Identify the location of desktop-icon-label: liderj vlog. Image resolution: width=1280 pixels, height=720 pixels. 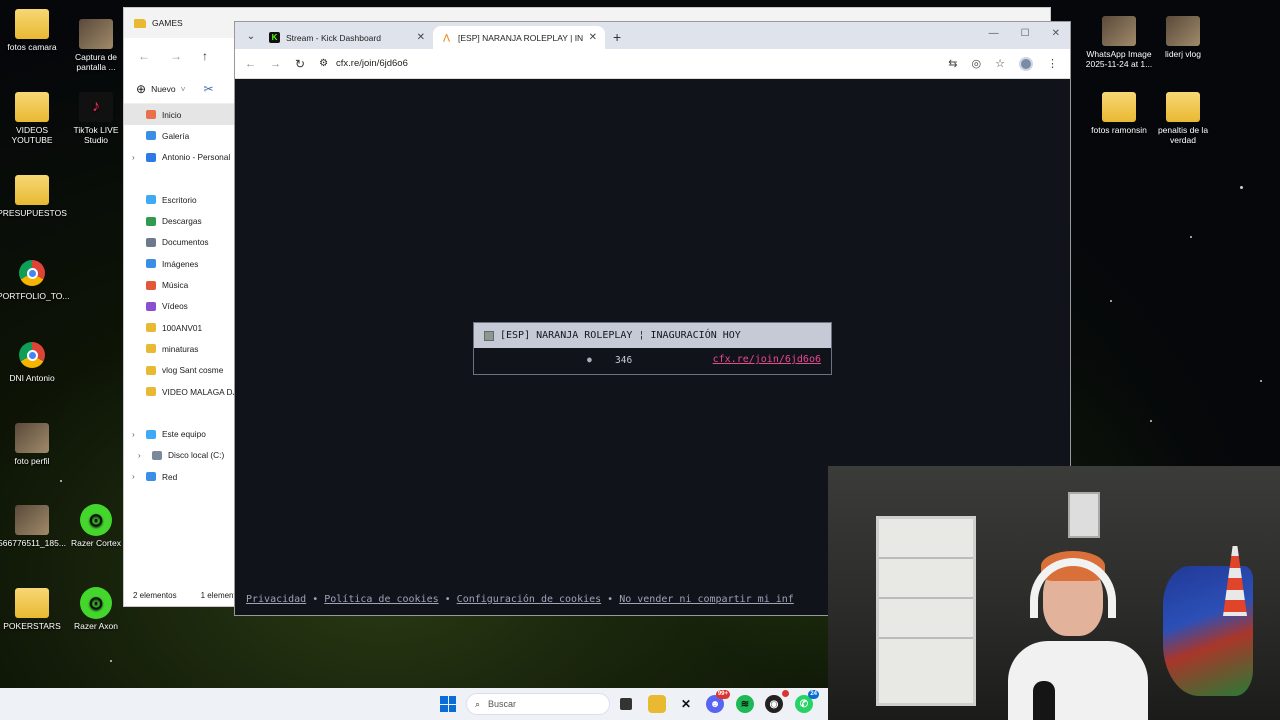
(1183, 54).